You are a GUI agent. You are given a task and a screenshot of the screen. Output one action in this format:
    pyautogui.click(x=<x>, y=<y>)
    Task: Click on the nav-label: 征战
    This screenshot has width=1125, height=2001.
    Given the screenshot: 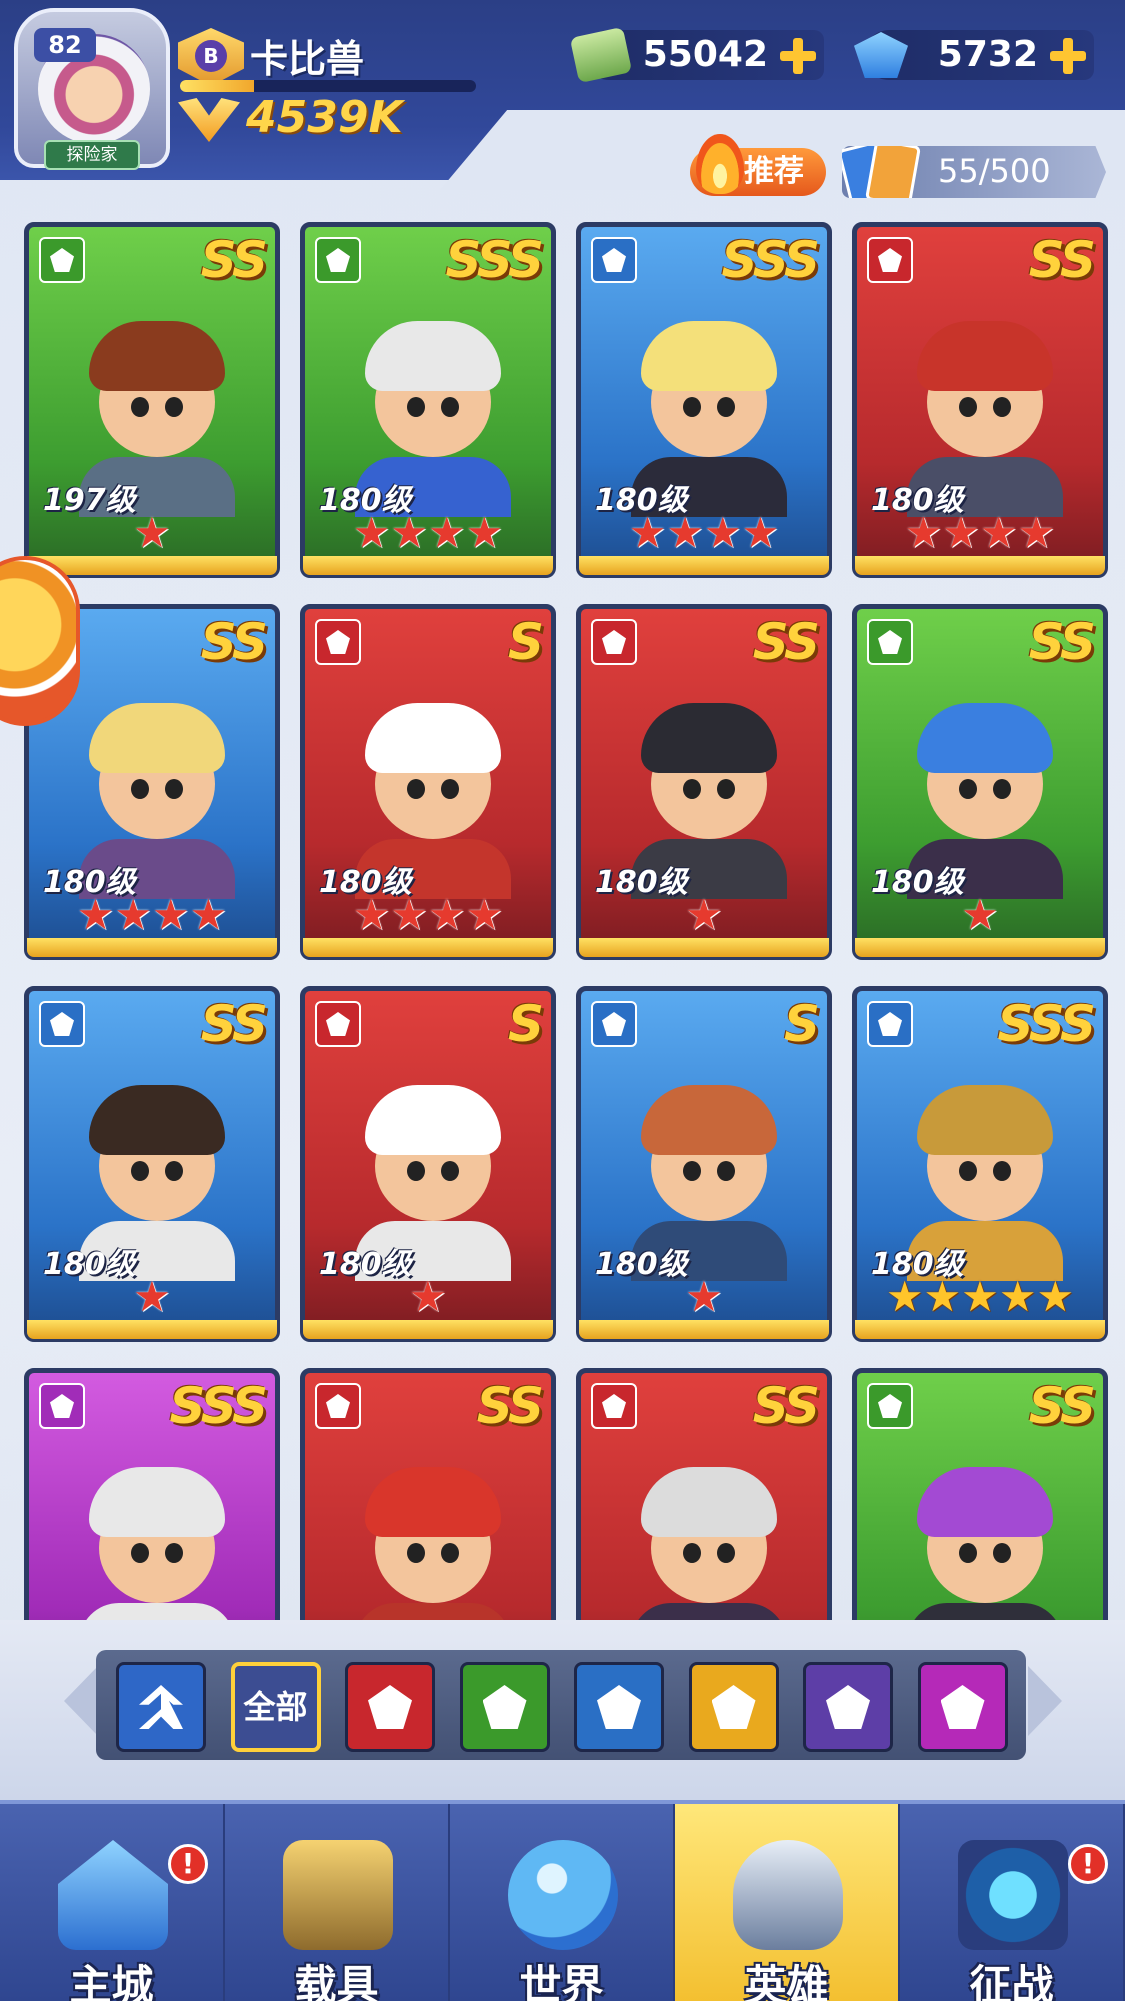 What is the action you would take?
    pyautogui.click(x=1011, y=1981)
    